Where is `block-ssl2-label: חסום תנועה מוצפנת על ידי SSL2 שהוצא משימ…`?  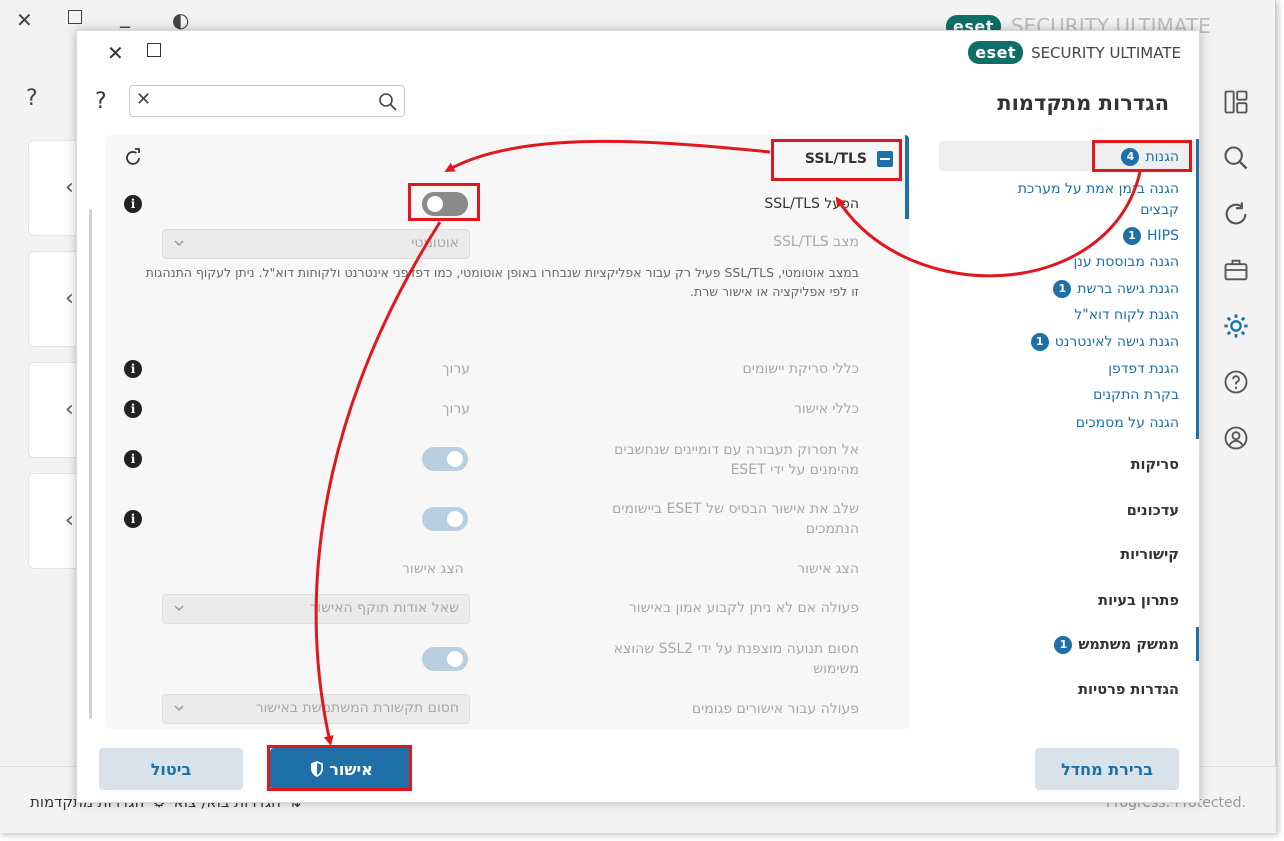
block-ssl2-label: חסום תנועה מוצפנת על ידי SSL2 שהוצא משימ… is located at coordinates (736, 659).